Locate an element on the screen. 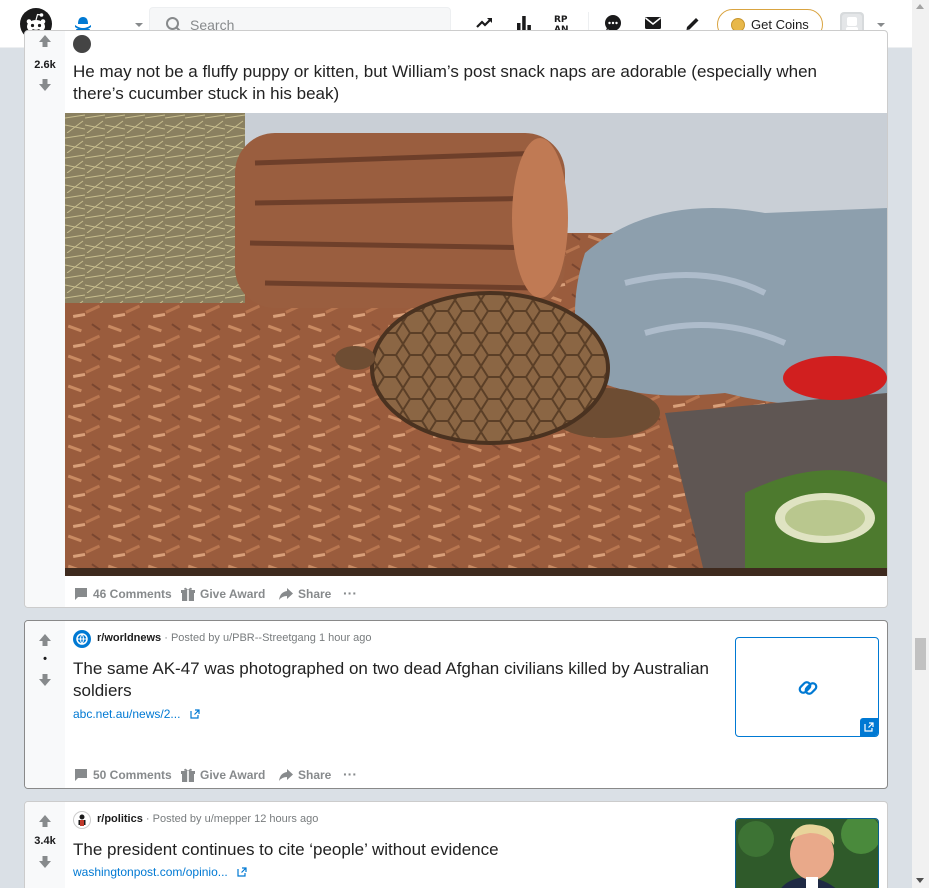  post-actions: 46 Comments Give Award Share ··· is located at coordinates (273, 594).